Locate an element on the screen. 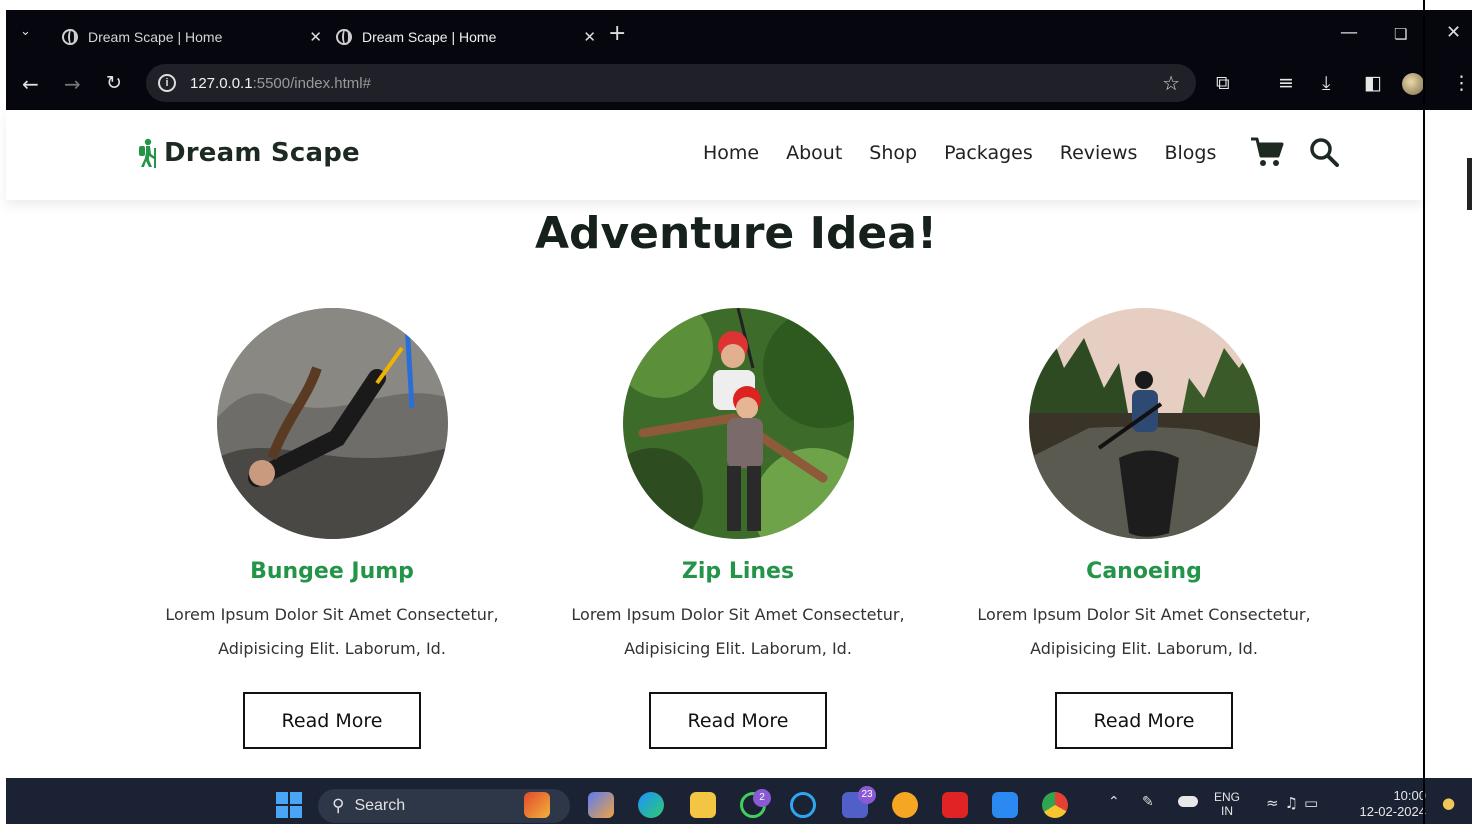 This screenshot has width=1472, height=824. profile-avatar is located at coordinates (1413, 84).